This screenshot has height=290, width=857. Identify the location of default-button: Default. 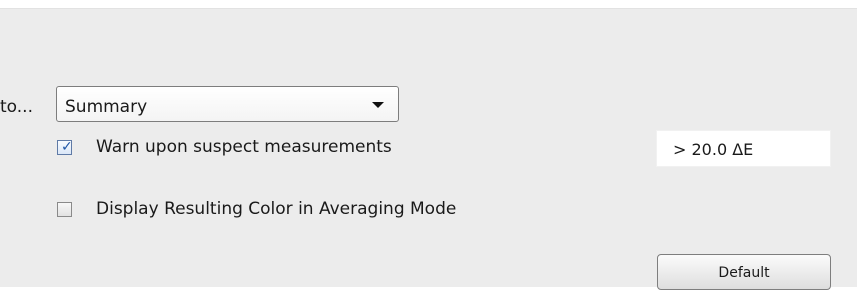
(744, 272).